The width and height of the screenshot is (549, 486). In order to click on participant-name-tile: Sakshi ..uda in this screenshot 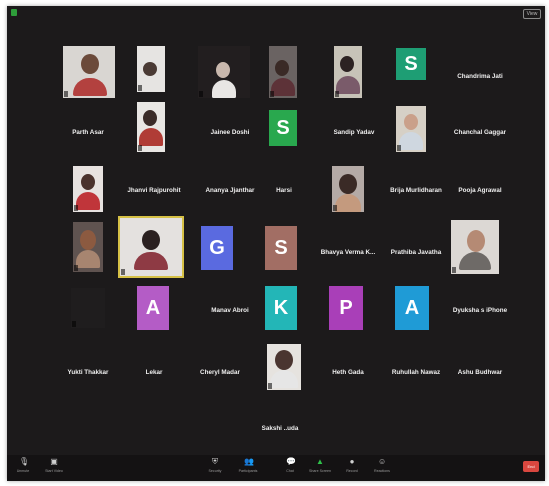, I will do `click(280, 428)`.